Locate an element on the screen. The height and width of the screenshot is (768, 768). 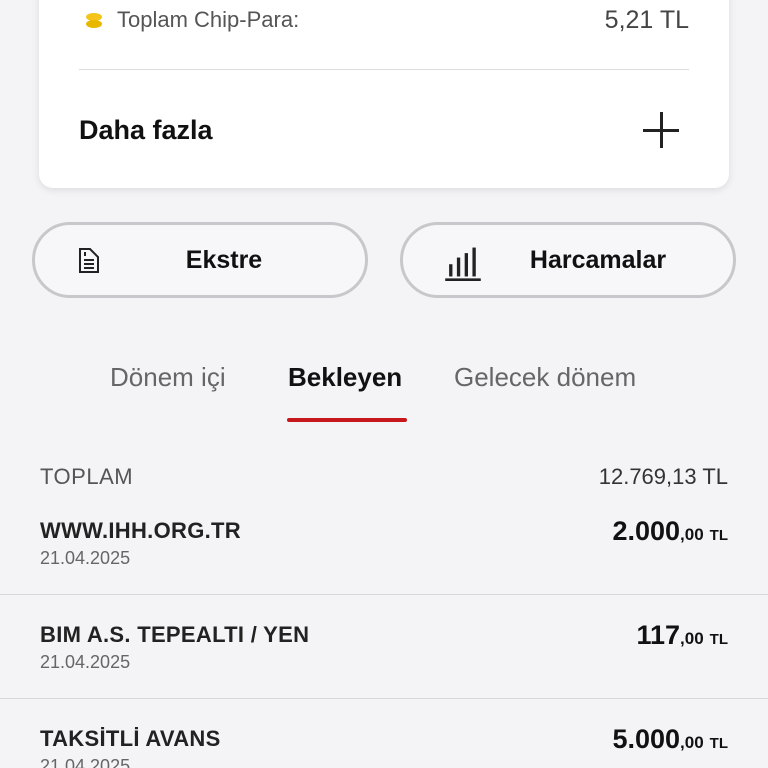
transaction-row: TAKSİTLİ AVANS 21.04.2025 5.000,00 TL is located at coordinates (384, 744).